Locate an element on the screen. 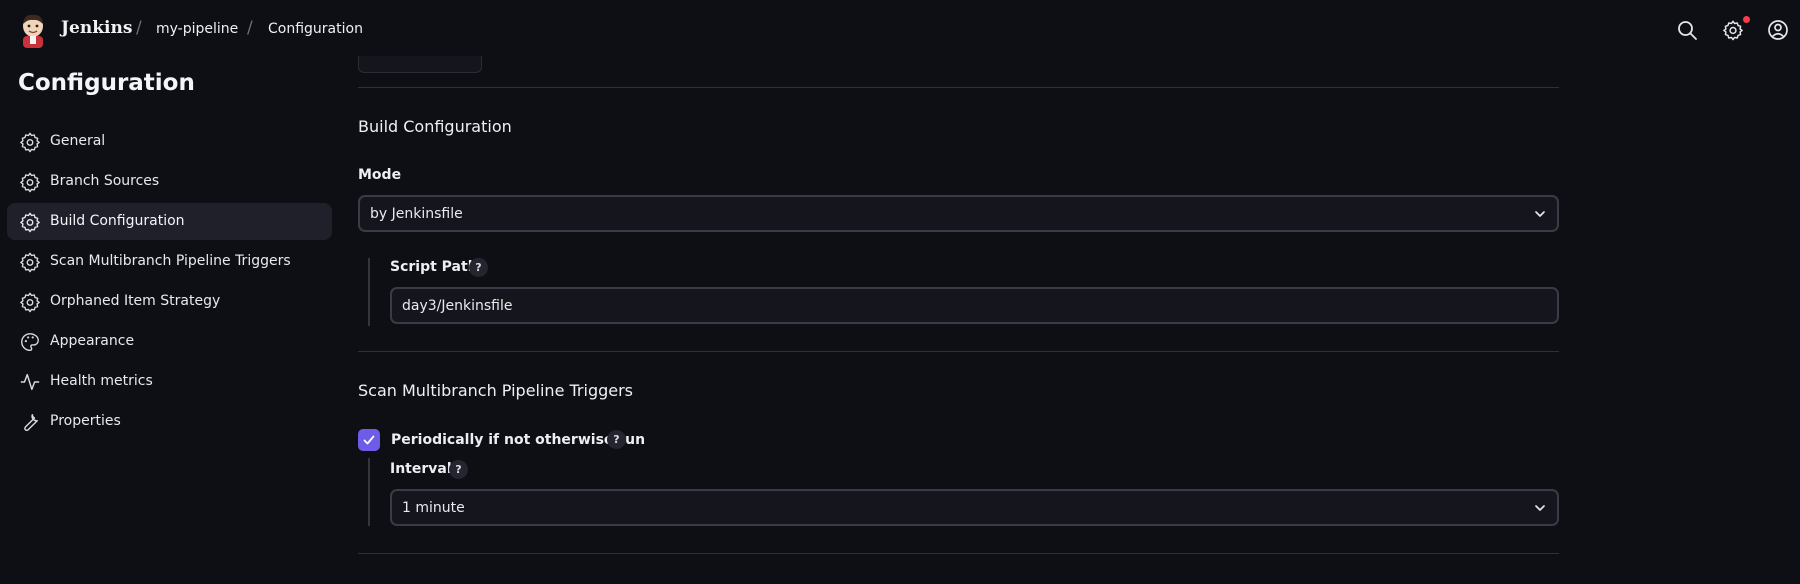 The width and height of the screenshot is (1800, 584). breadcrumb-my-pipeline: my-pipeline is located at coordinates (197, 29).